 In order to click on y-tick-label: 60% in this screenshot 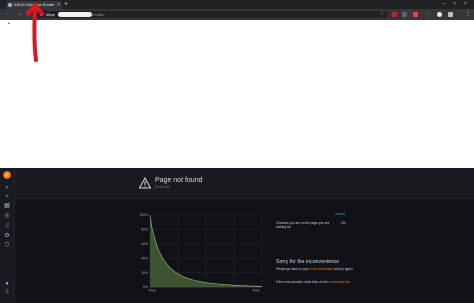, I will do `click(144, 244)`.